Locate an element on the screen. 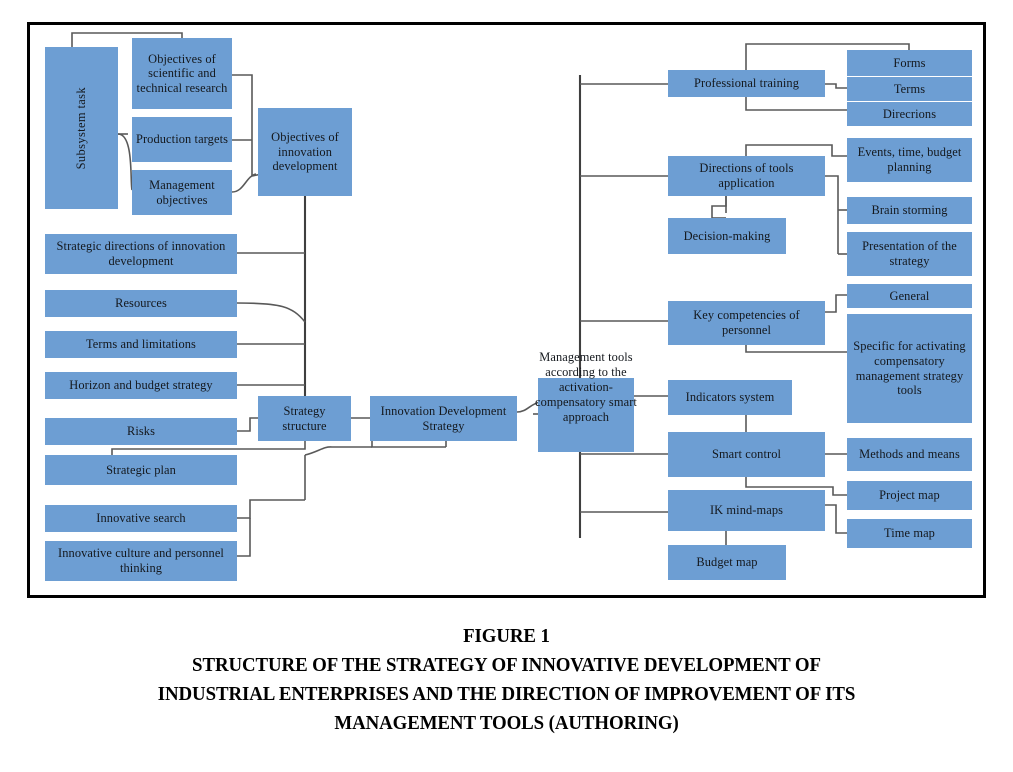 This screenshot has width=1013, height=772. node-project-map-label: Project map is located at coordinates (909, 495).